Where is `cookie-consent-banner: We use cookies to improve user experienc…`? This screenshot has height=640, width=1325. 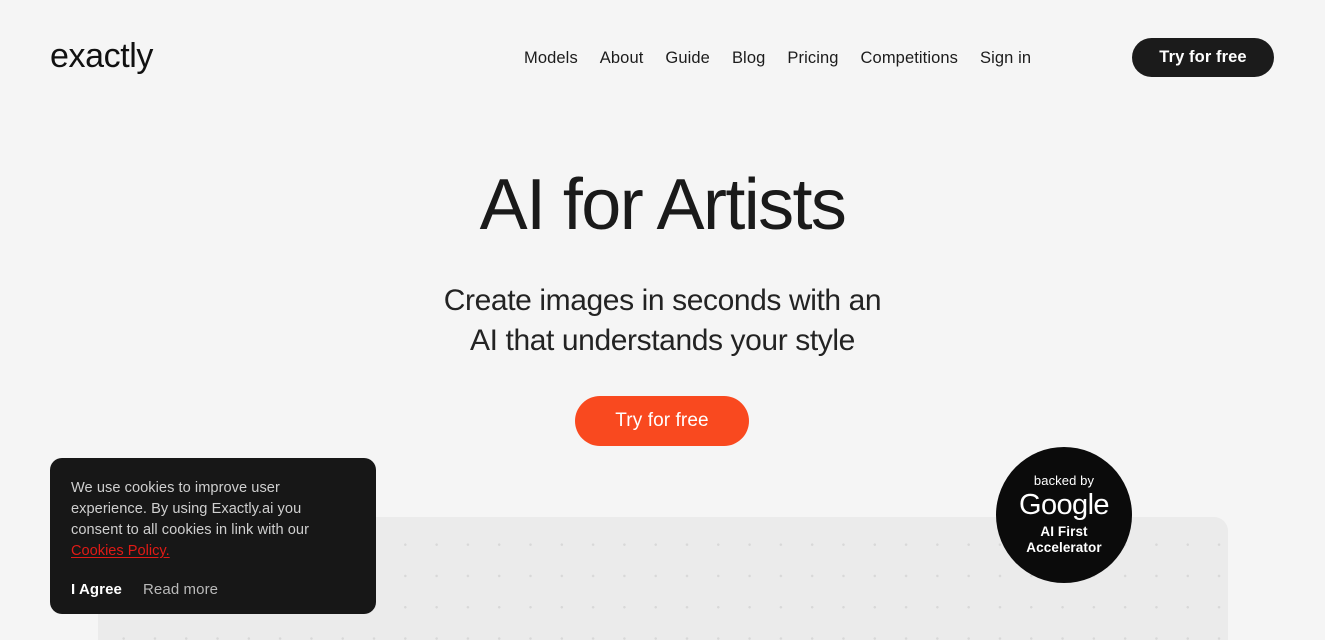 cookie-consent-banner: We use cookies to improve user experienc… is located at coordinates (213, 536).